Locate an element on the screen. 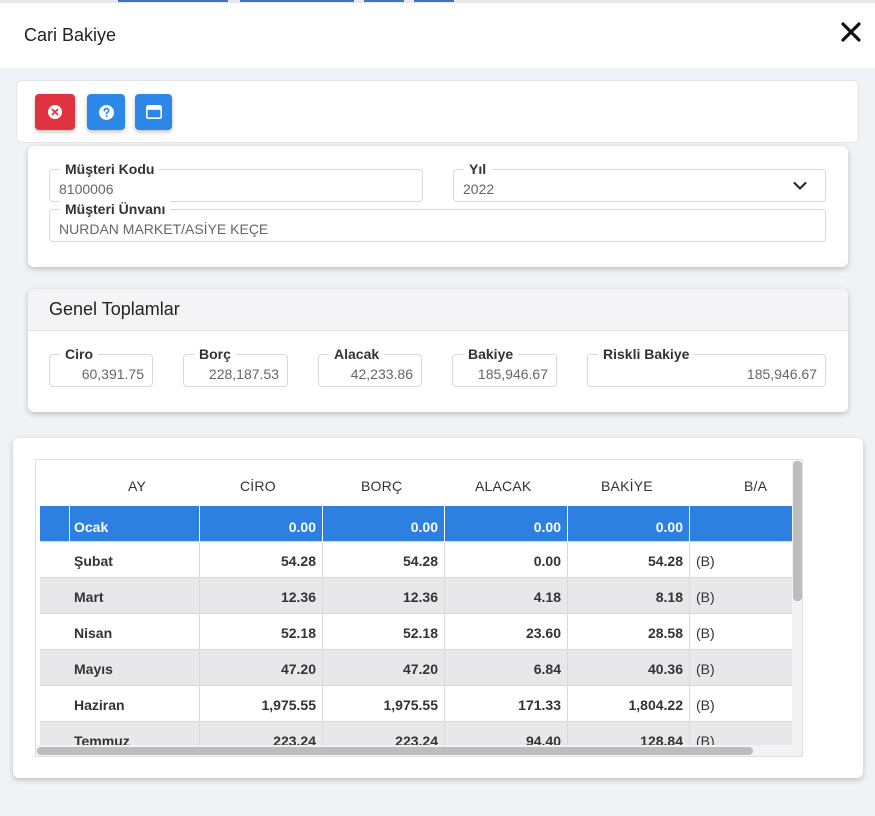 This screenshot has width=875, height=816. riskli-bakiye-value: 185,946.67 is located at coordinates (781, 374).